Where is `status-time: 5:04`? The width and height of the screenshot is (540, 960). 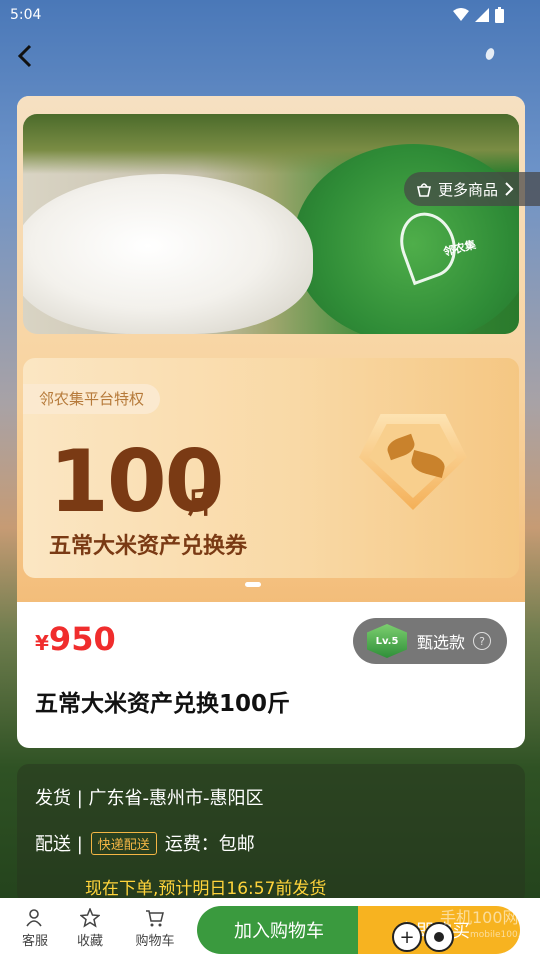
status-time: 5:04 is located at coordinates (26, 15).